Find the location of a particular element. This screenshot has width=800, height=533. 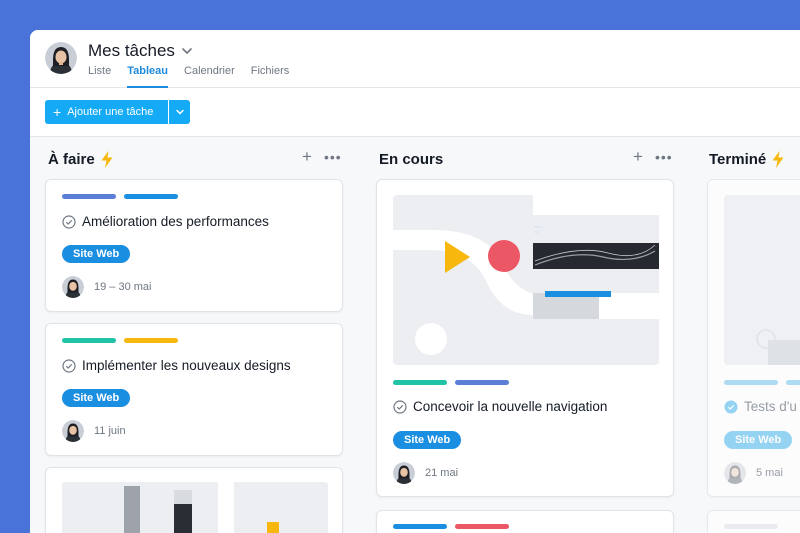

task-name: Amélioration des performances is located at coordinates (175, 221).